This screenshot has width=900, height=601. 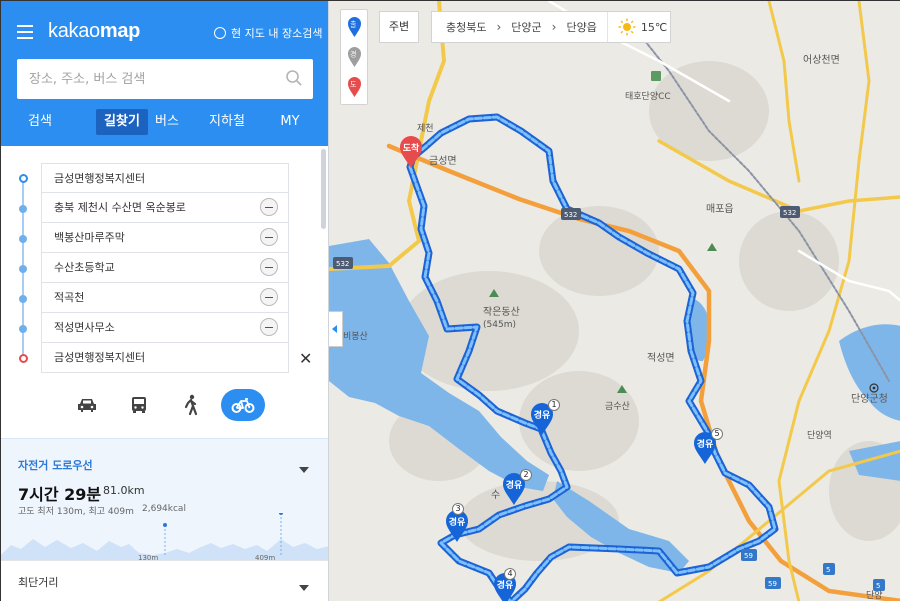 What do you see at coordinates (654, 27) in the screenshot?
I see `temperature: 15℃` at bounding box center [654, 27].